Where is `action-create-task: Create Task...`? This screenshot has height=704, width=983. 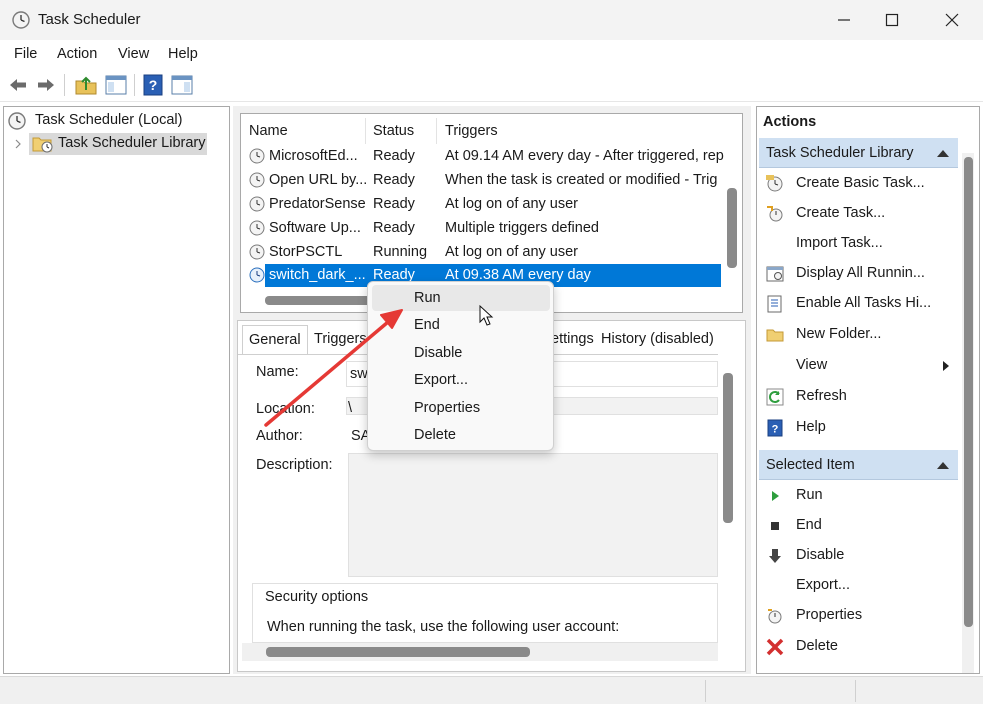 action-create-task: Create Task... is located at coordinates (858, 214).